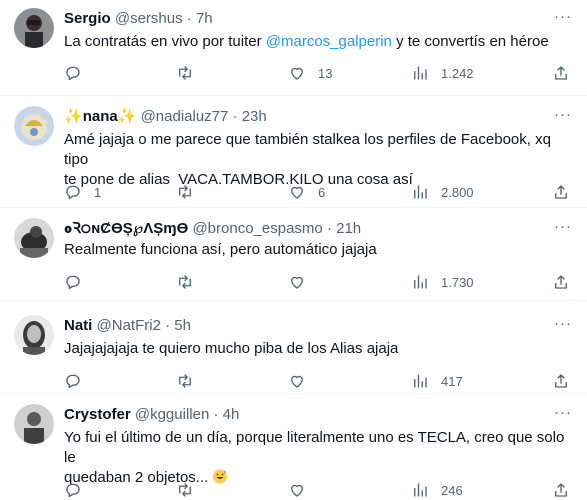 The image size is (587, 500). Describe the element at coordinates (204, 18) in the screenshot. I see `timestamp: 7h` at that location.